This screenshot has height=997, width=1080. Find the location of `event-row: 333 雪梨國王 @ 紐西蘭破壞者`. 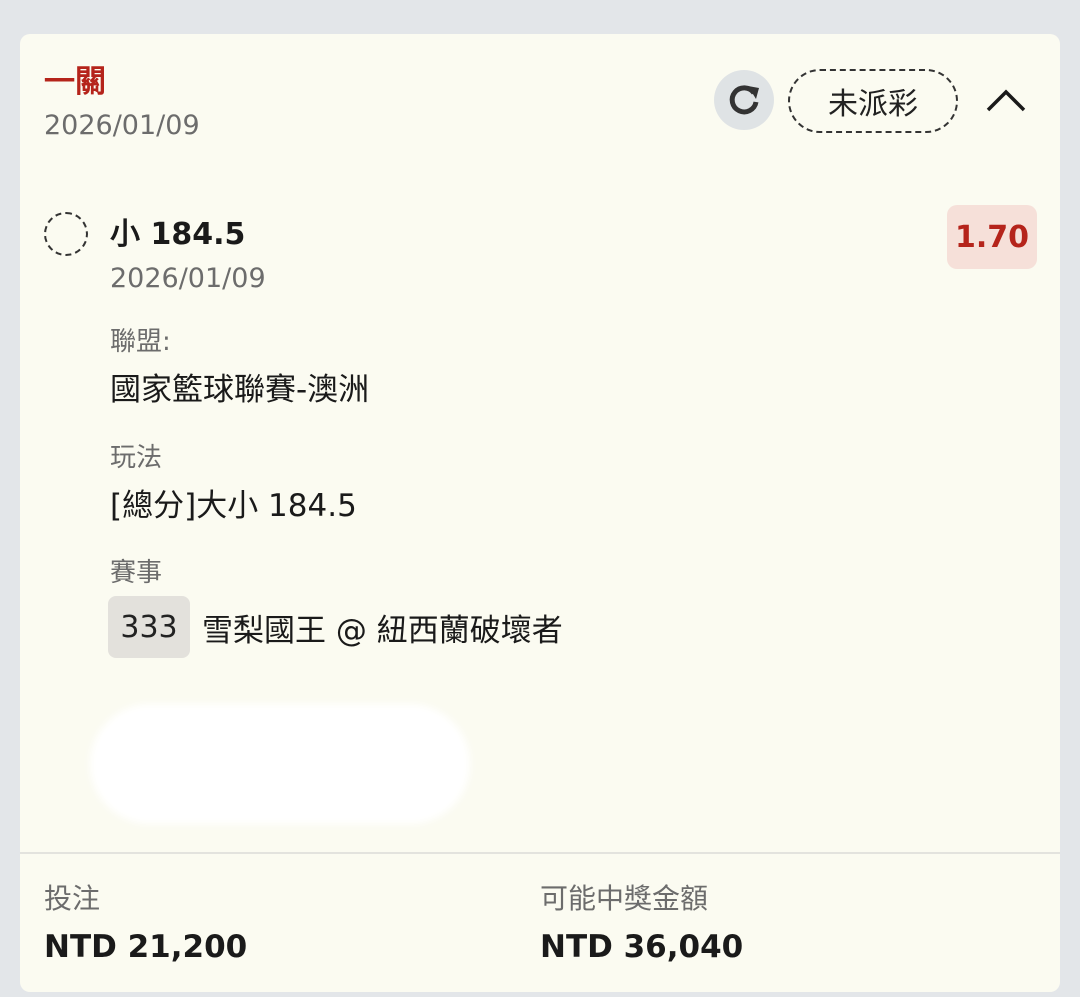

event-row: 333 雪梨國王 @ 紐西蘭破壞者 is located at coordinates (335, 627).